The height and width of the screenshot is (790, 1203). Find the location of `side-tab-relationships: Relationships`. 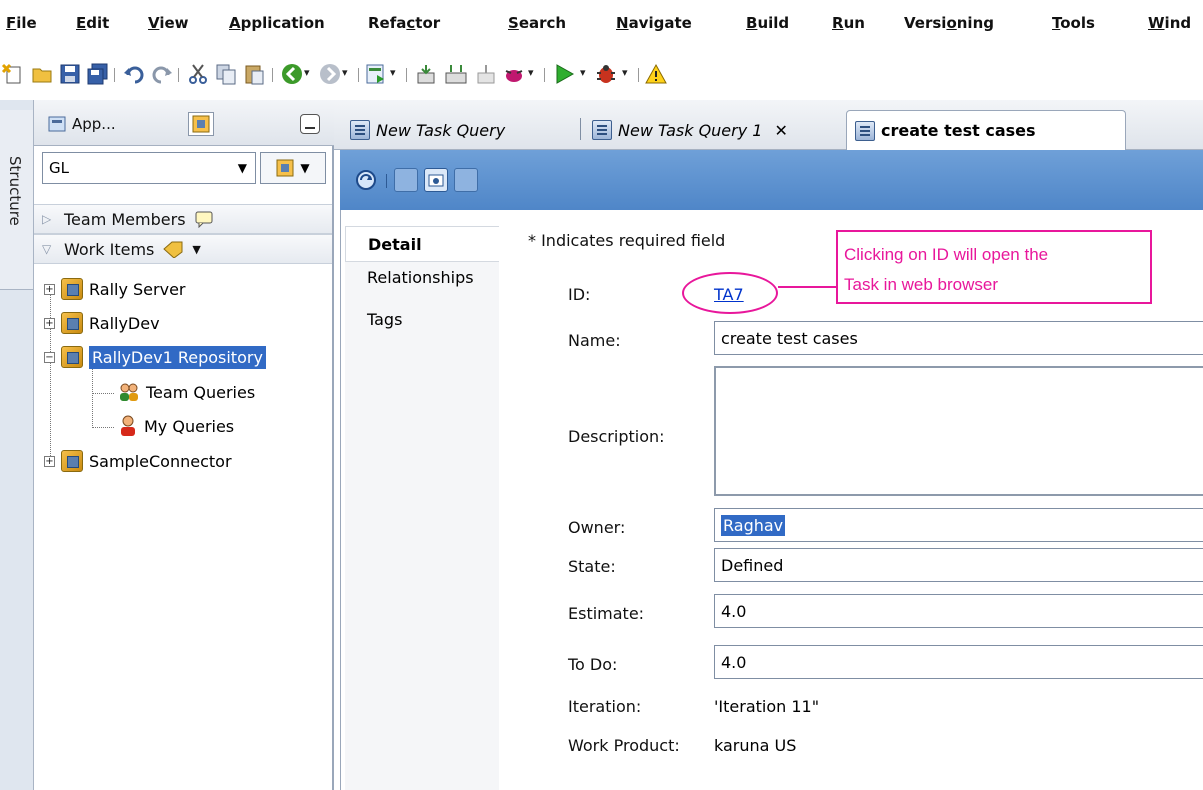

side-tab-relationships: Relationships is located at coordinates (422, 283).